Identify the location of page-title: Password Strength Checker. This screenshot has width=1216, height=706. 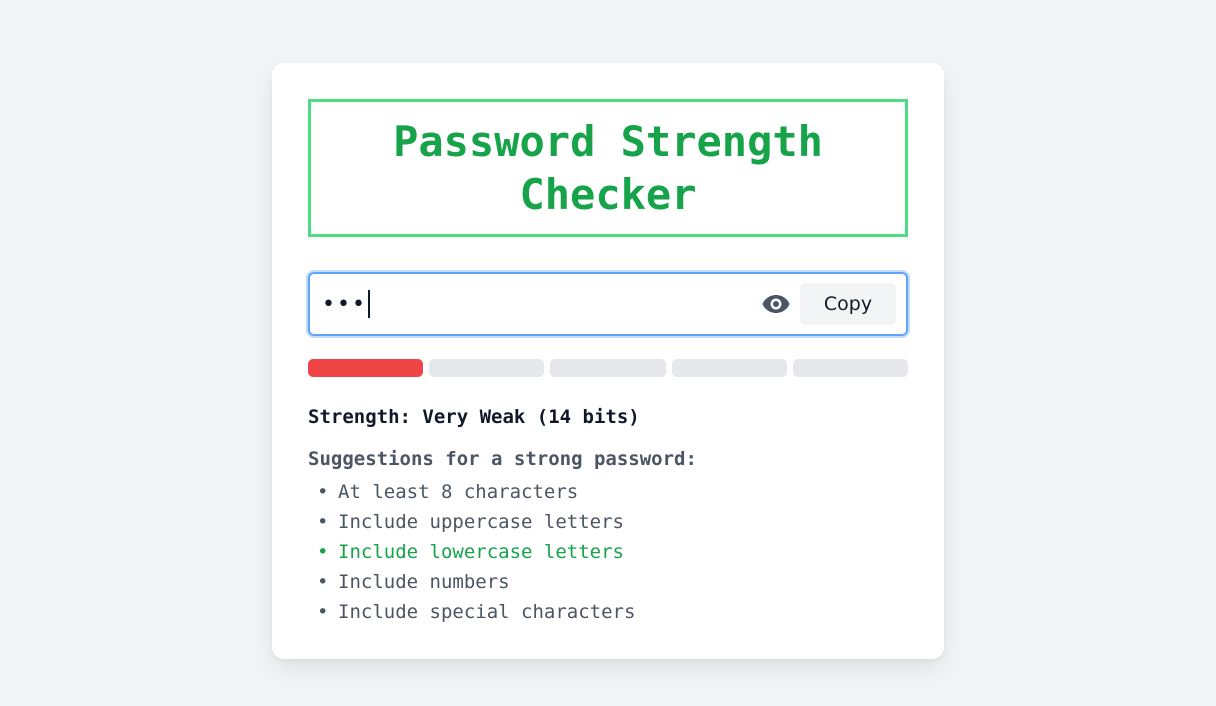
(608, 168).